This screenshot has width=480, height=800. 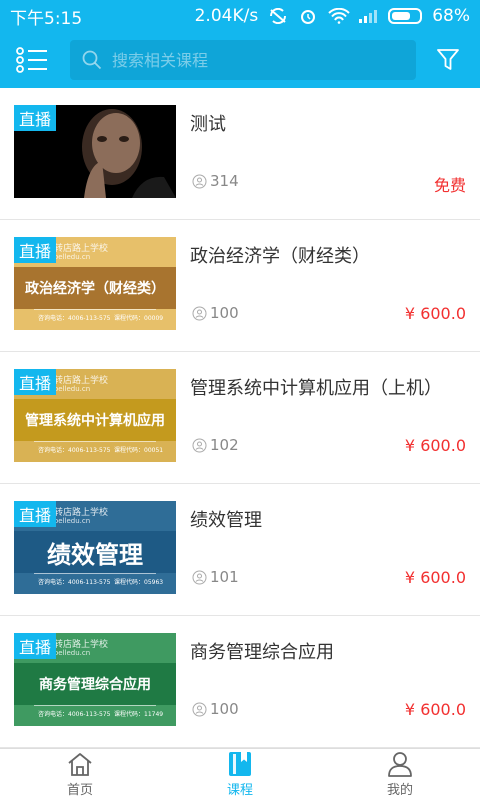 I want to click on banner-code: 课程代码：05963, so click(x=139, y=582).